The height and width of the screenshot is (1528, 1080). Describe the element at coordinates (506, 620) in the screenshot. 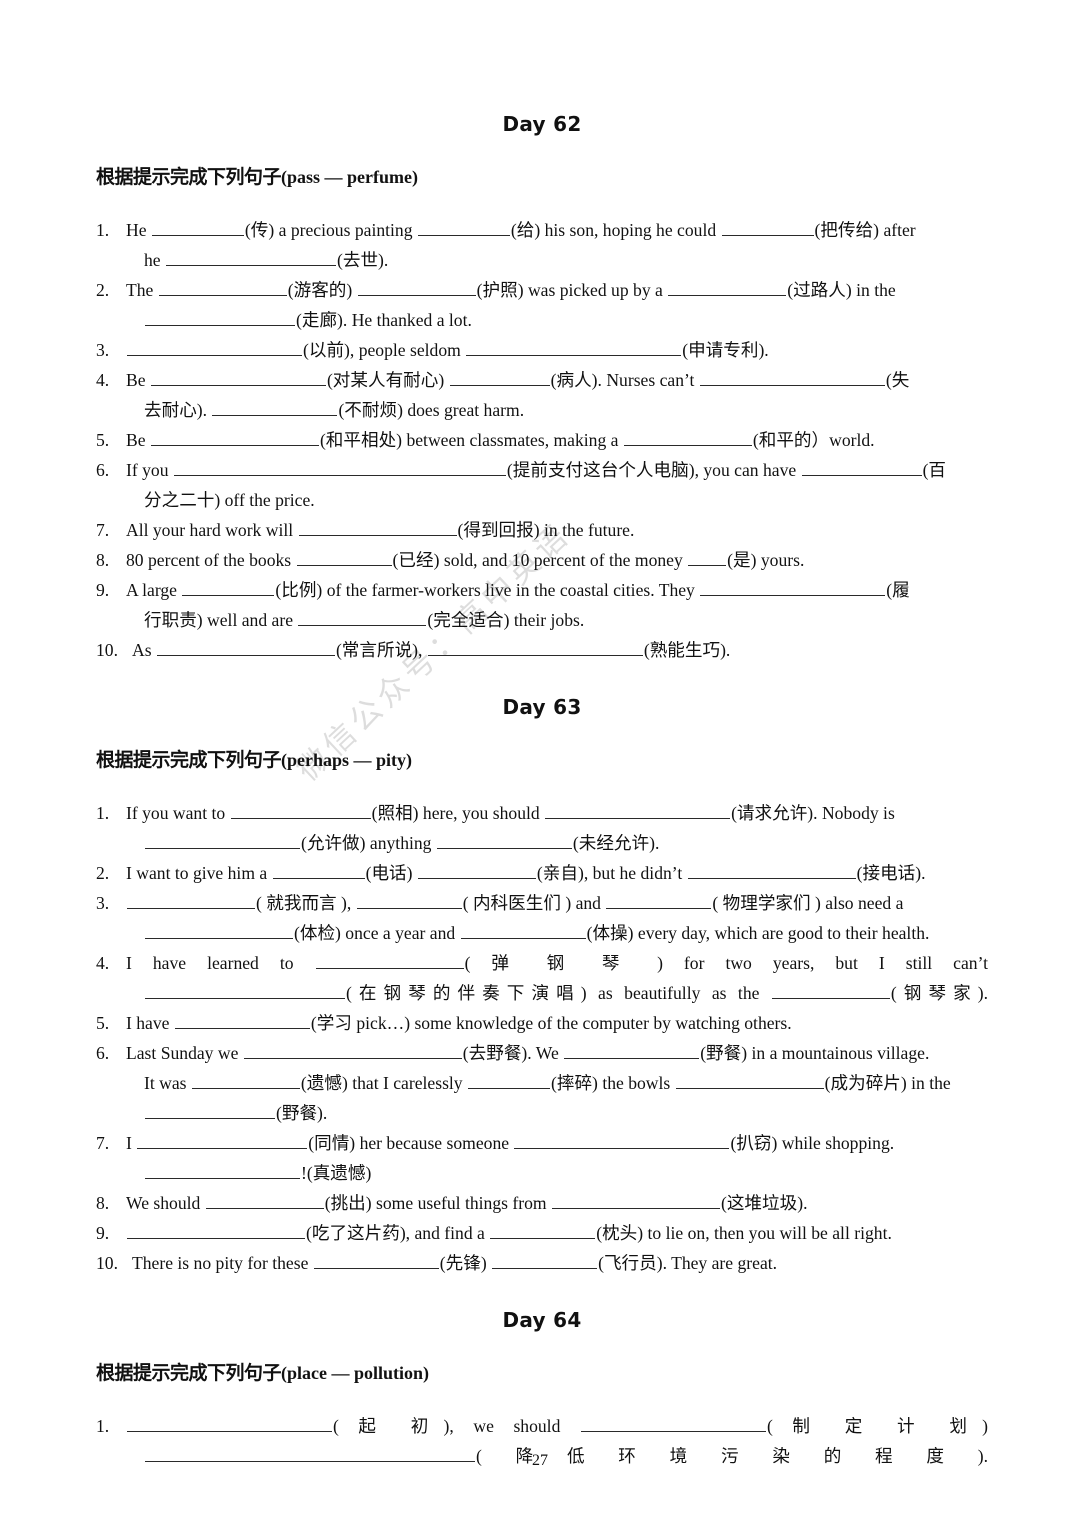

I see `question-text: (完全适合) their jobs.` at that location.